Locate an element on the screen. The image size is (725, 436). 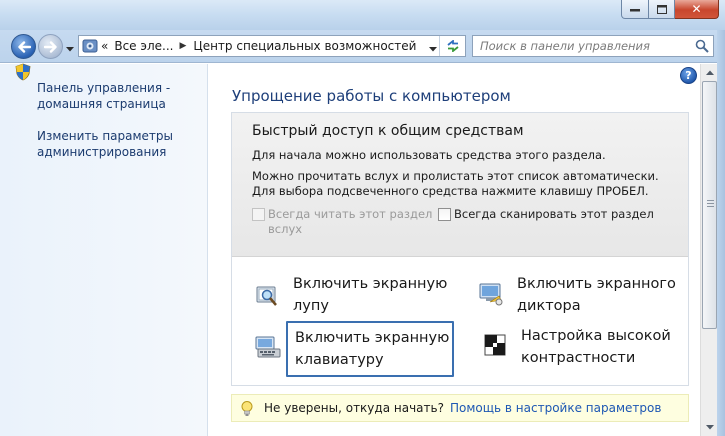
recent-pages-button is located at coordinates (70, 48).